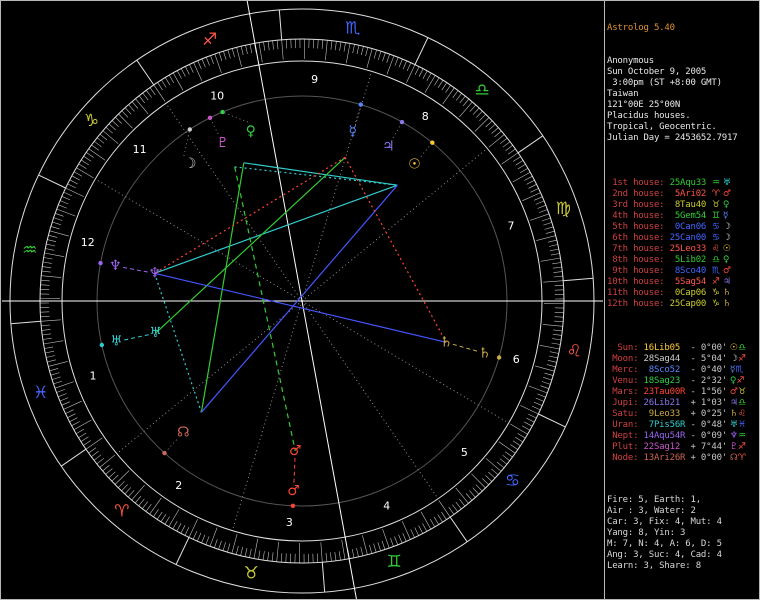 This screenshot has height=600, width=760. I want to click on planet-glyph-neptune: ♆, so click(154, 273).